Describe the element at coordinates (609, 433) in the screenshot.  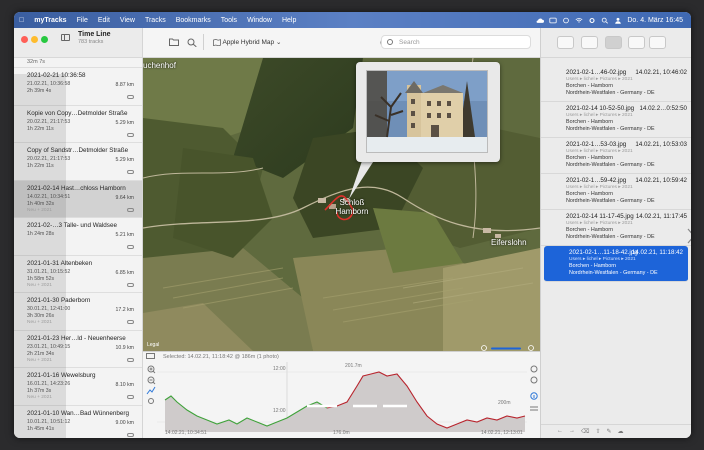
I see `edit-icon: ✎` at that location.